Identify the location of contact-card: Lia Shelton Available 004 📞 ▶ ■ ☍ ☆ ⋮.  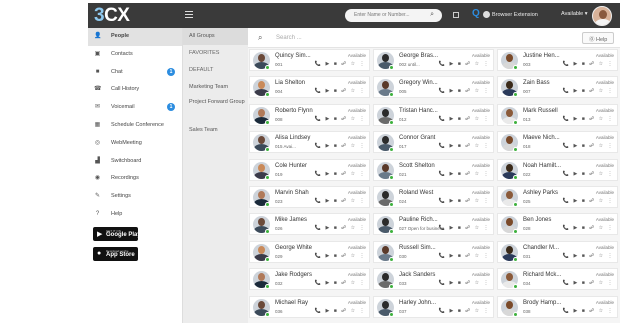
(309, 87).